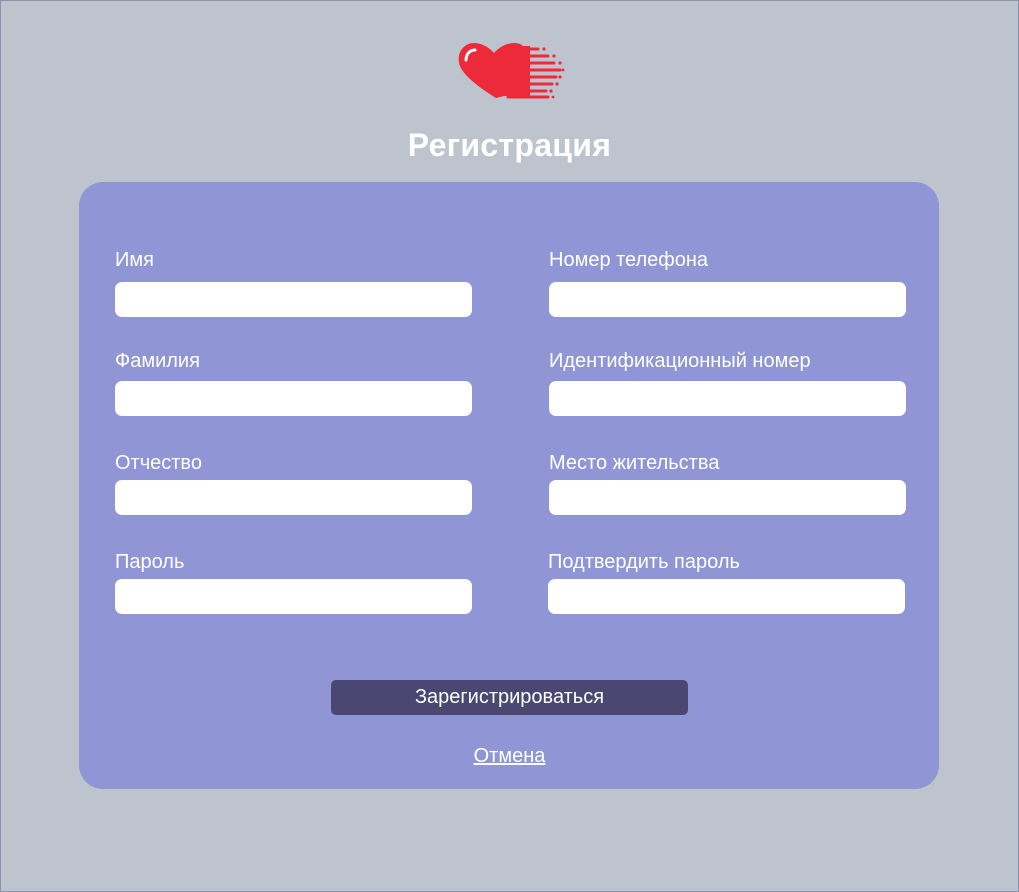 This screenshot has height=892, width=1019. Describe the element at coordinates (157, 361) in the screenshot. I see `last-name-label: Фамилия` at that location.